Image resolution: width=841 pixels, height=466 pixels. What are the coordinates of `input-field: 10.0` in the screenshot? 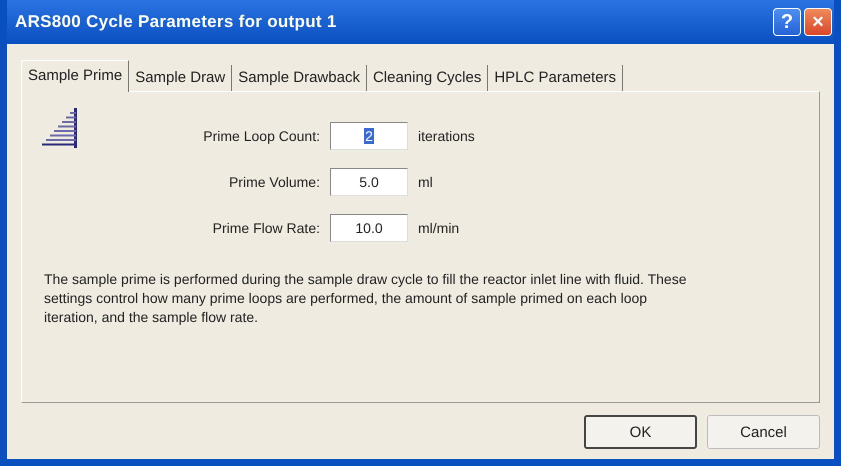 It's located at (369, 228).